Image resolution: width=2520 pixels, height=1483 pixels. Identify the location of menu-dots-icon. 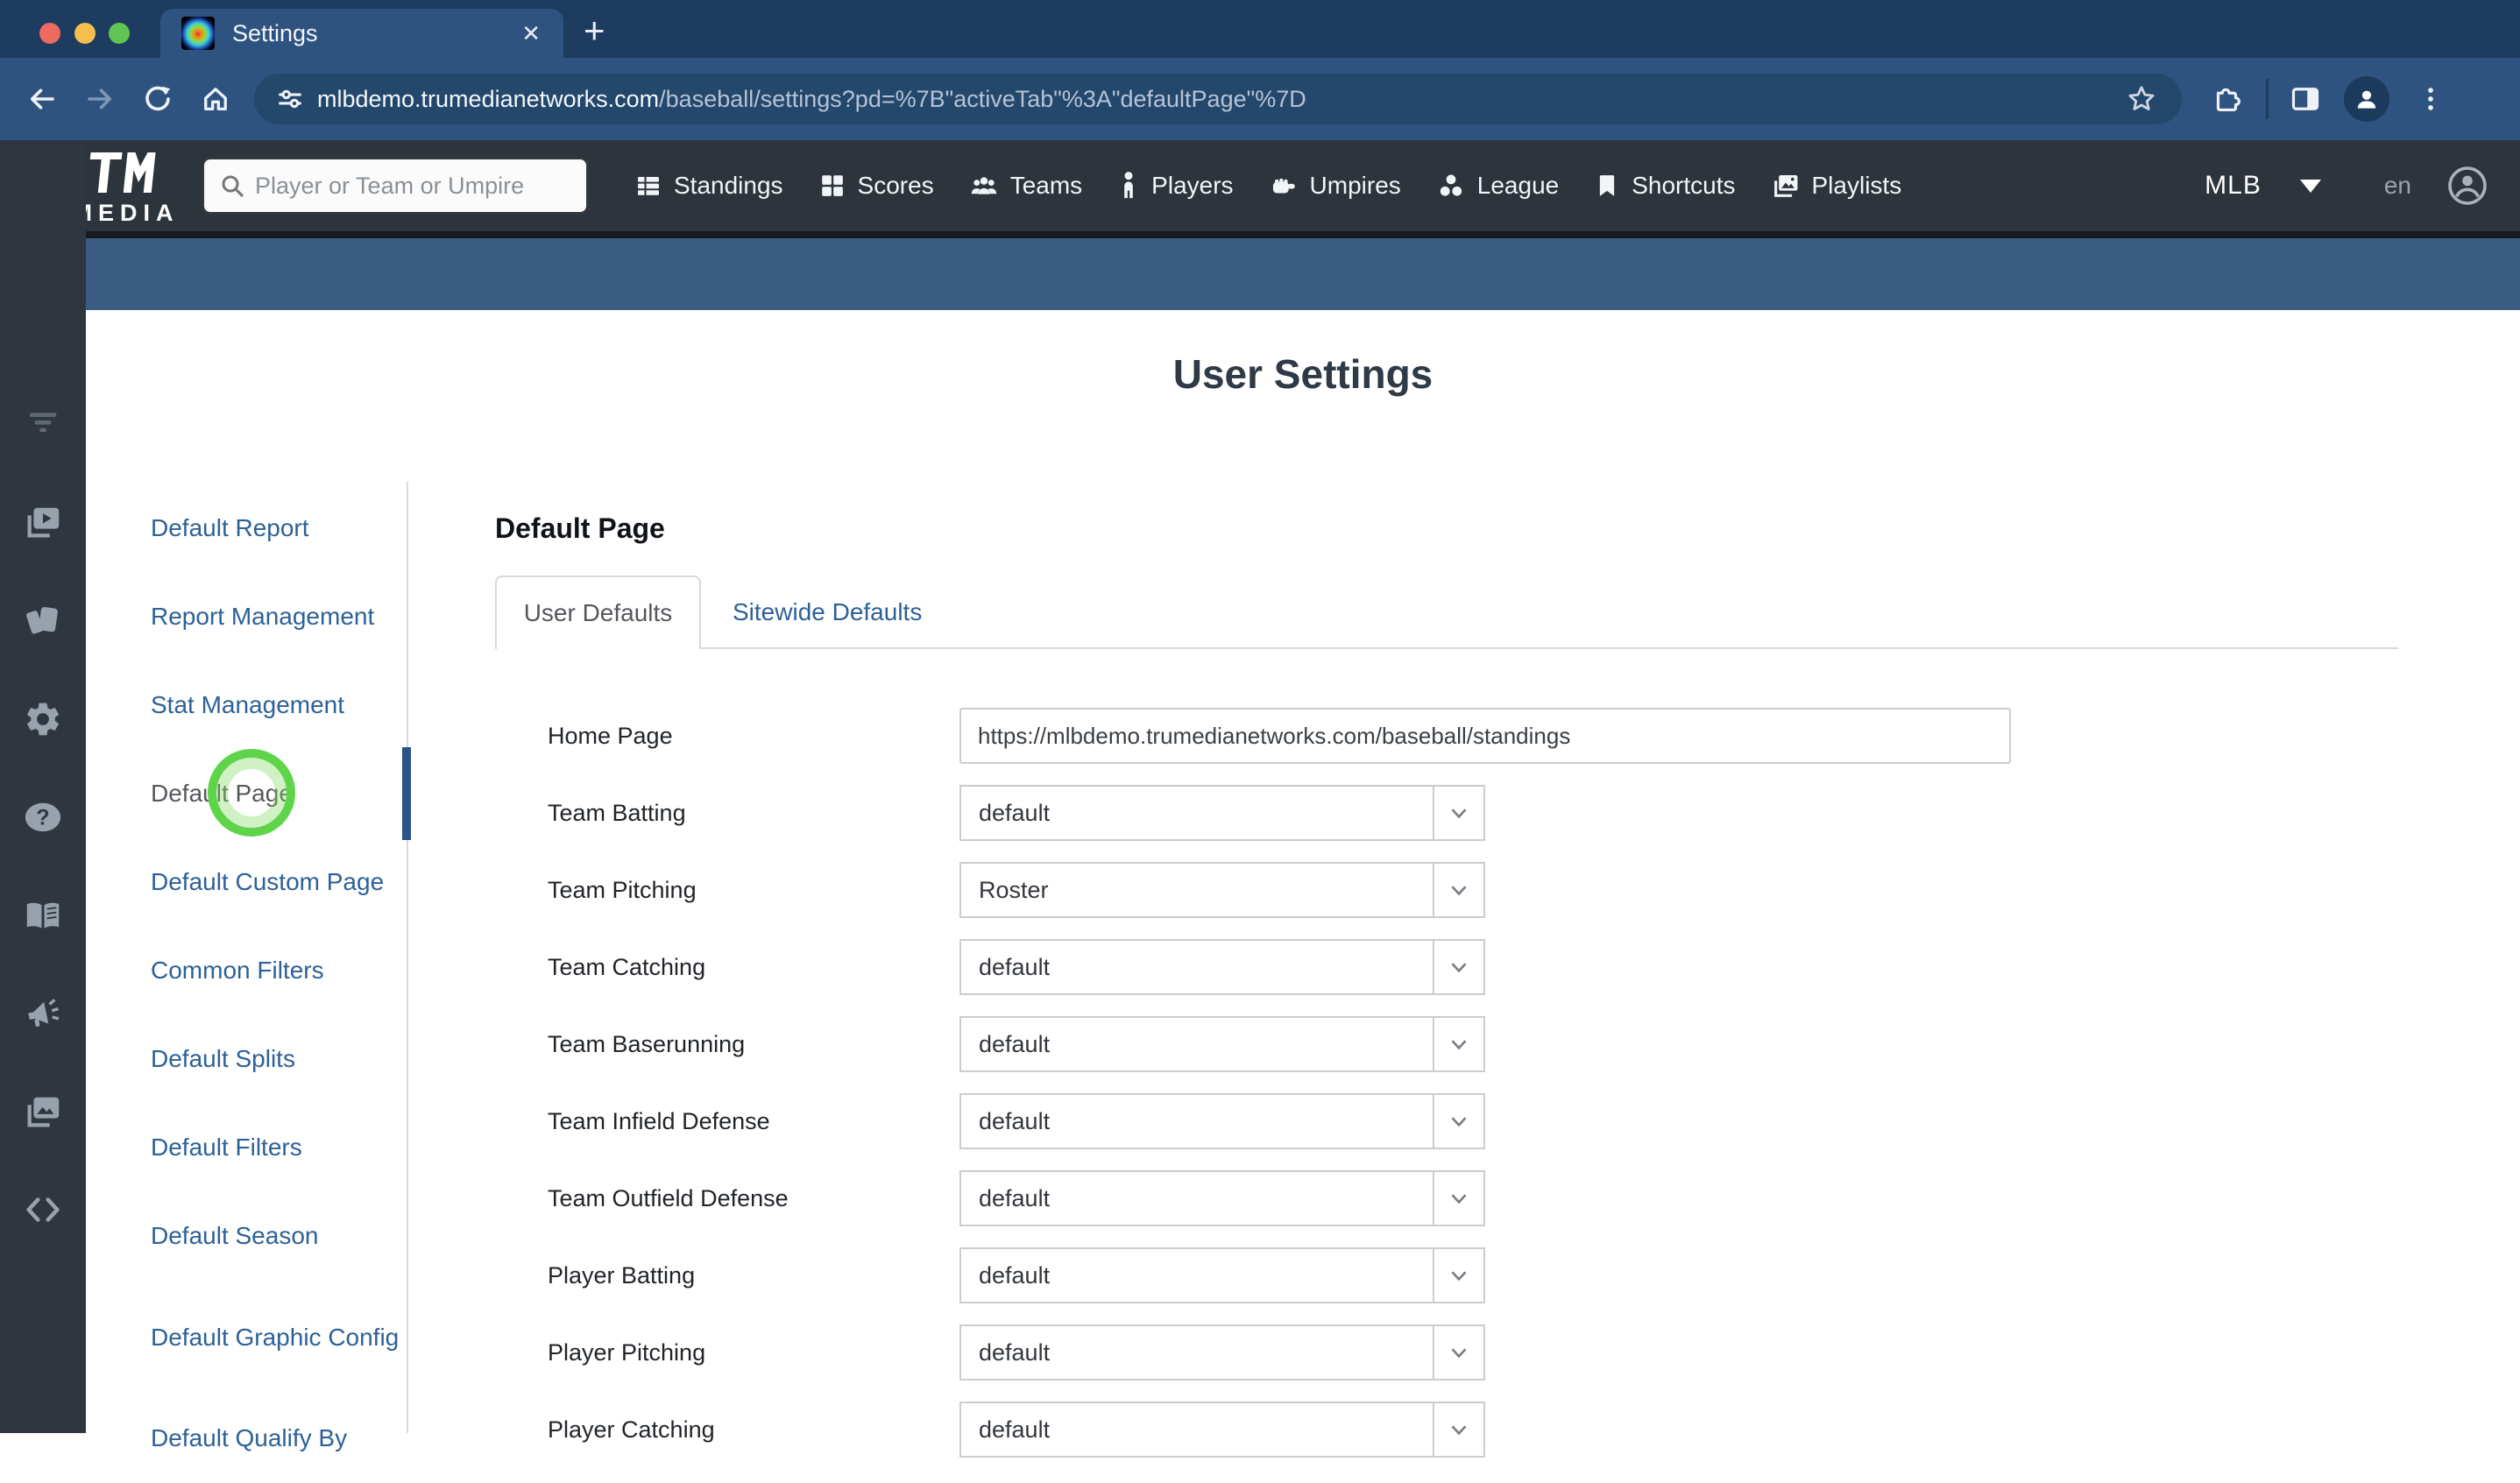
(2431, 99).